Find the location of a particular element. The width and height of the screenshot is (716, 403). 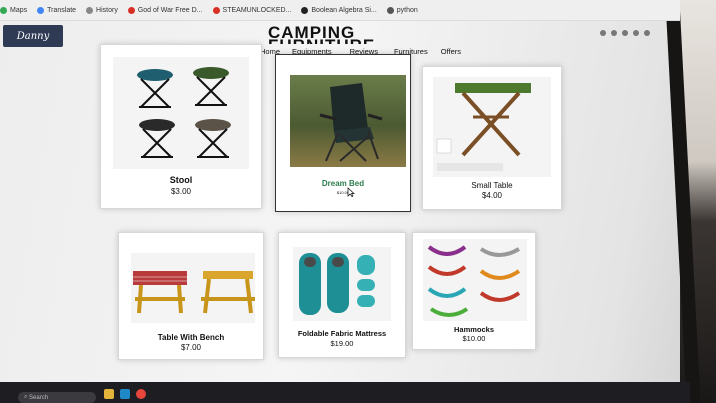

document-icon is located at coordinates (390, 10).